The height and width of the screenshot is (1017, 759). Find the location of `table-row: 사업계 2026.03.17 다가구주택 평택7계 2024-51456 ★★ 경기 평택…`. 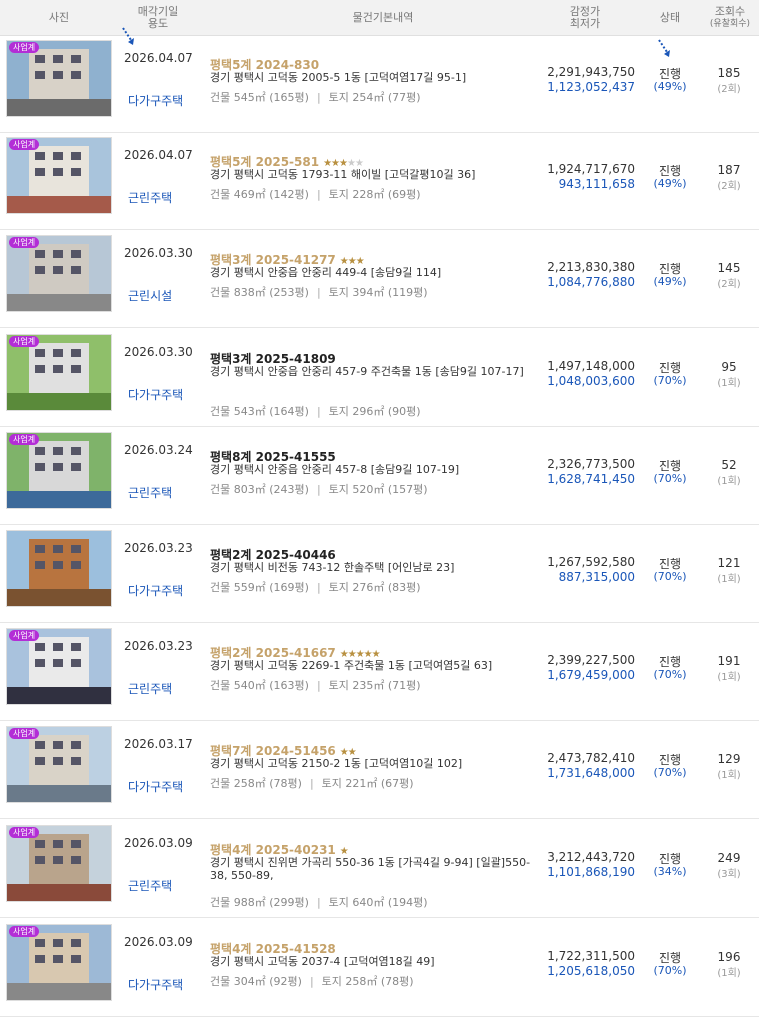

table-row: 사업계 2026.03.17 다가구주택 평택7계 2024-51456 ★★ 경기 평택… is located at coordinates (379, 769).